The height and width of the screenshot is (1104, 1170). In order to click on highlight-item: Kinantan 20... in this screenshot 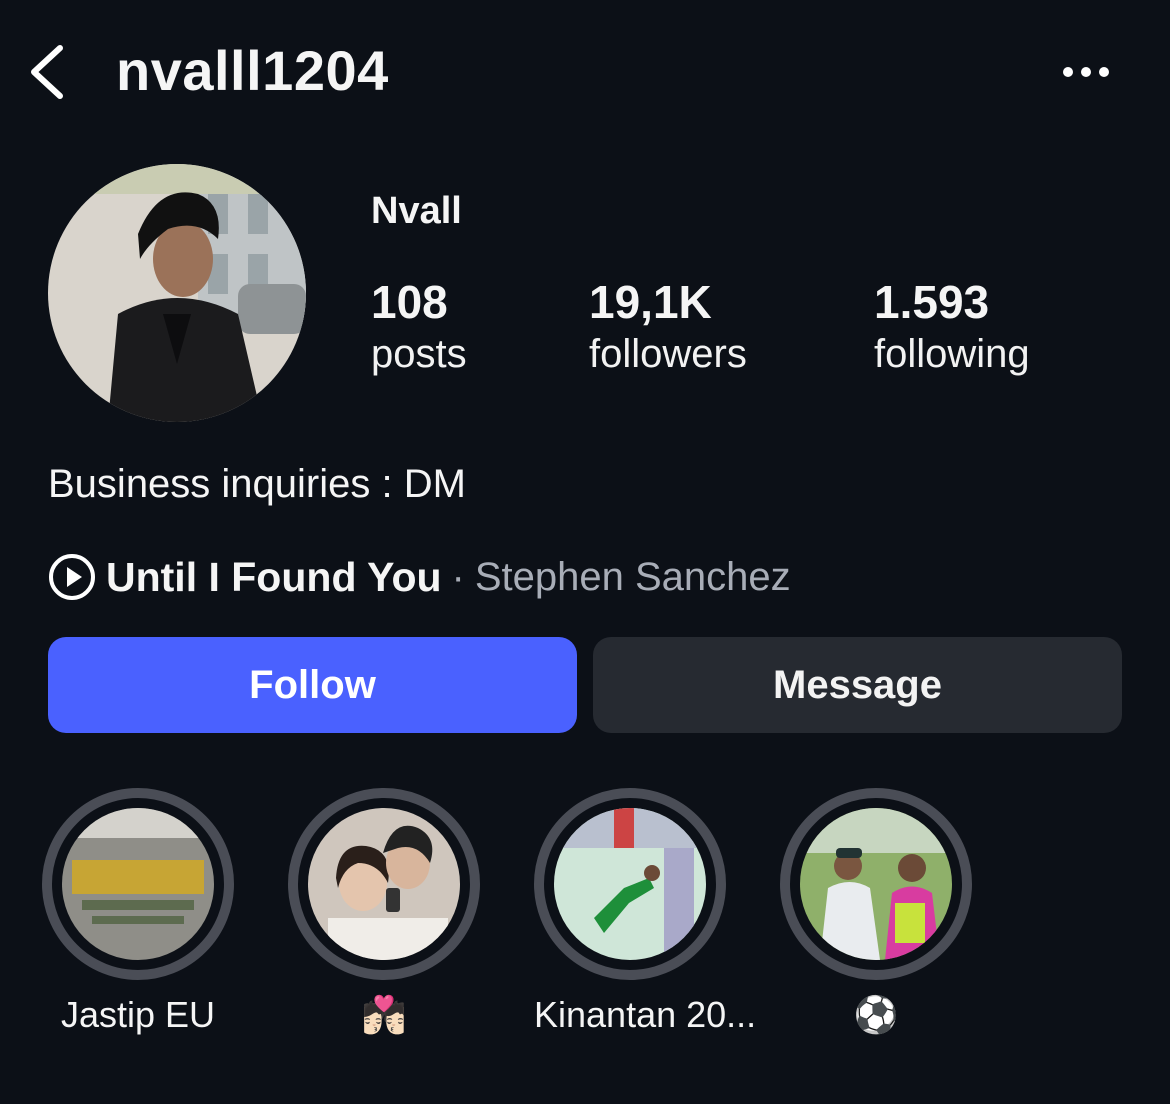, I will do `click(645, 912)`.